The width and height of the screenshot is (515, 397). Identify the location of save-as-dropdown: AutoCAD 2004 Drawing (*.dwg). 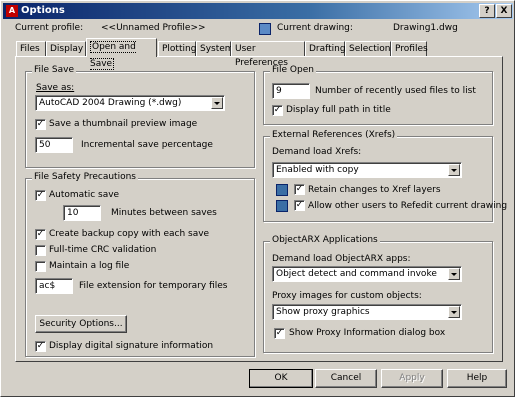
(130, 103).